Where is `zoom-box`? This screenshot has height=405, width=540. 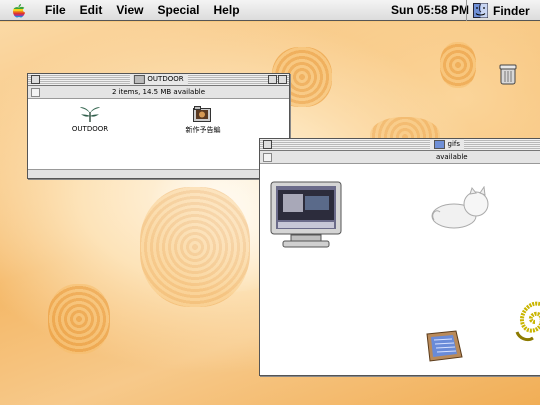 zoom-box is located at coordinates (272, 79).